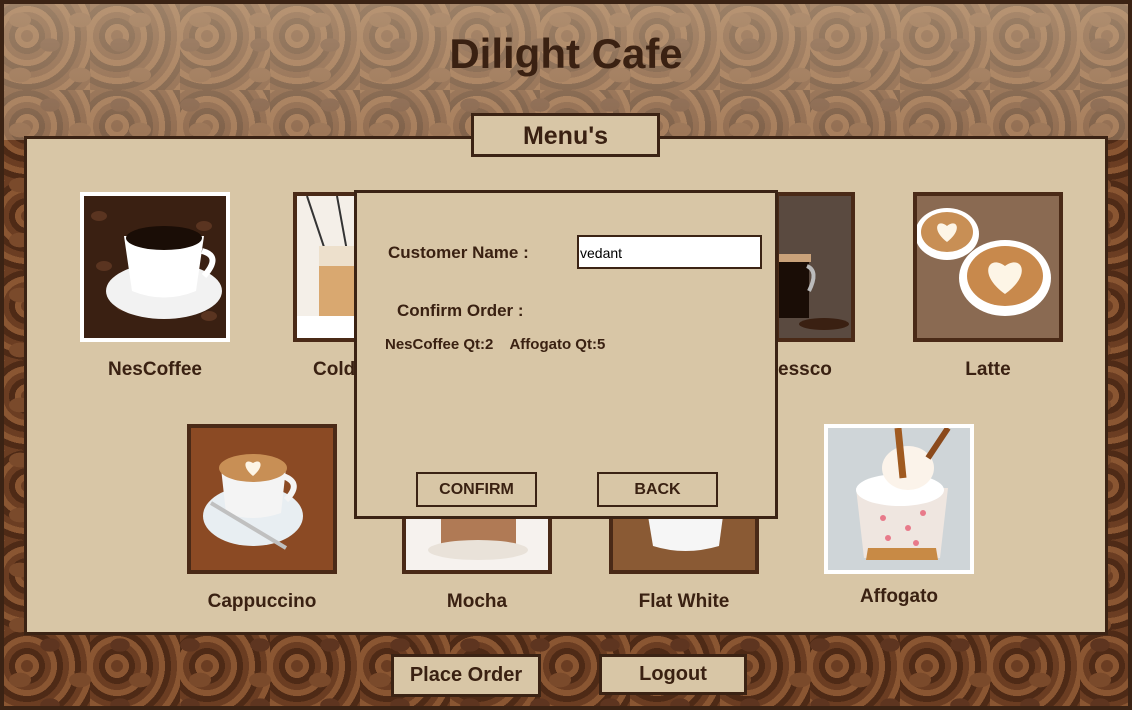  What do you see at coordinates (815, 267) in the screenshot?
I see `espresso-image` at bounding box center [815, 267].